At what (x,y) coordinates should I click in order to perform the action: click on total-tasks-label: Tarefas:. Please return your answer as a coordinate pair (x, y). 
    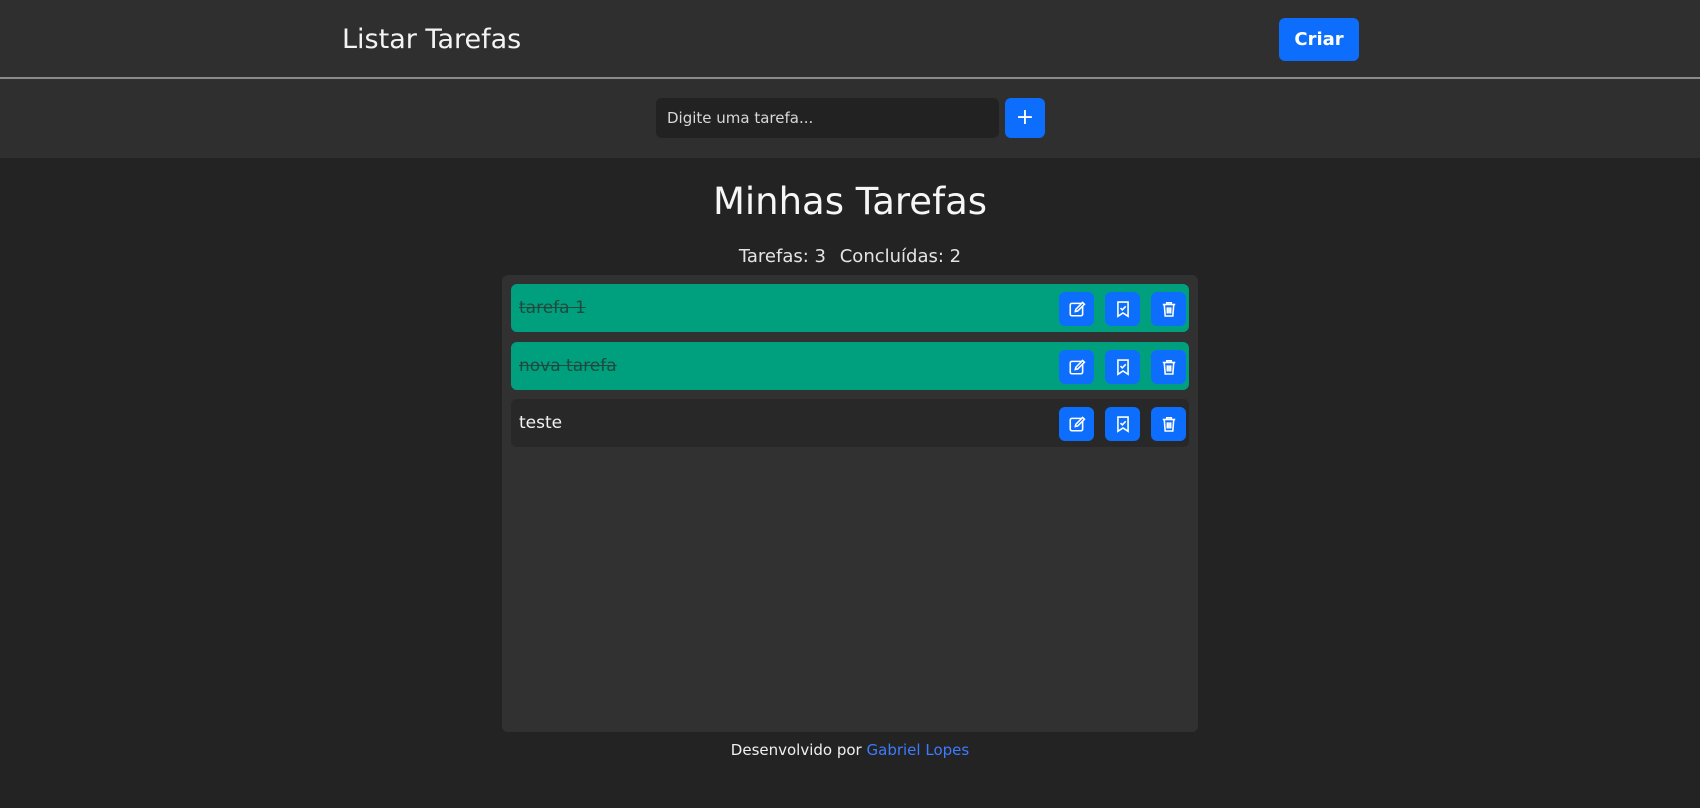
    Looking at the image, I should click on (773, 256).